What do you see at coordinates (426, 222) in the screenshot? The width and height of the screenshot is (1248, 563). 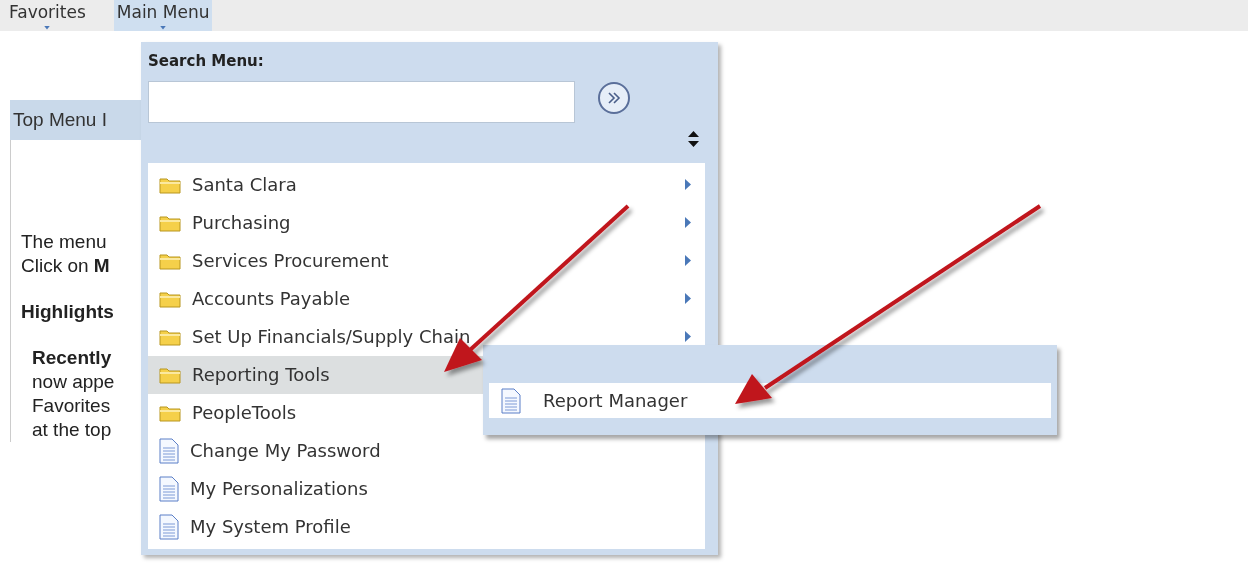 I see `menu-item: Purchasing` at bounding box center [426, 222].